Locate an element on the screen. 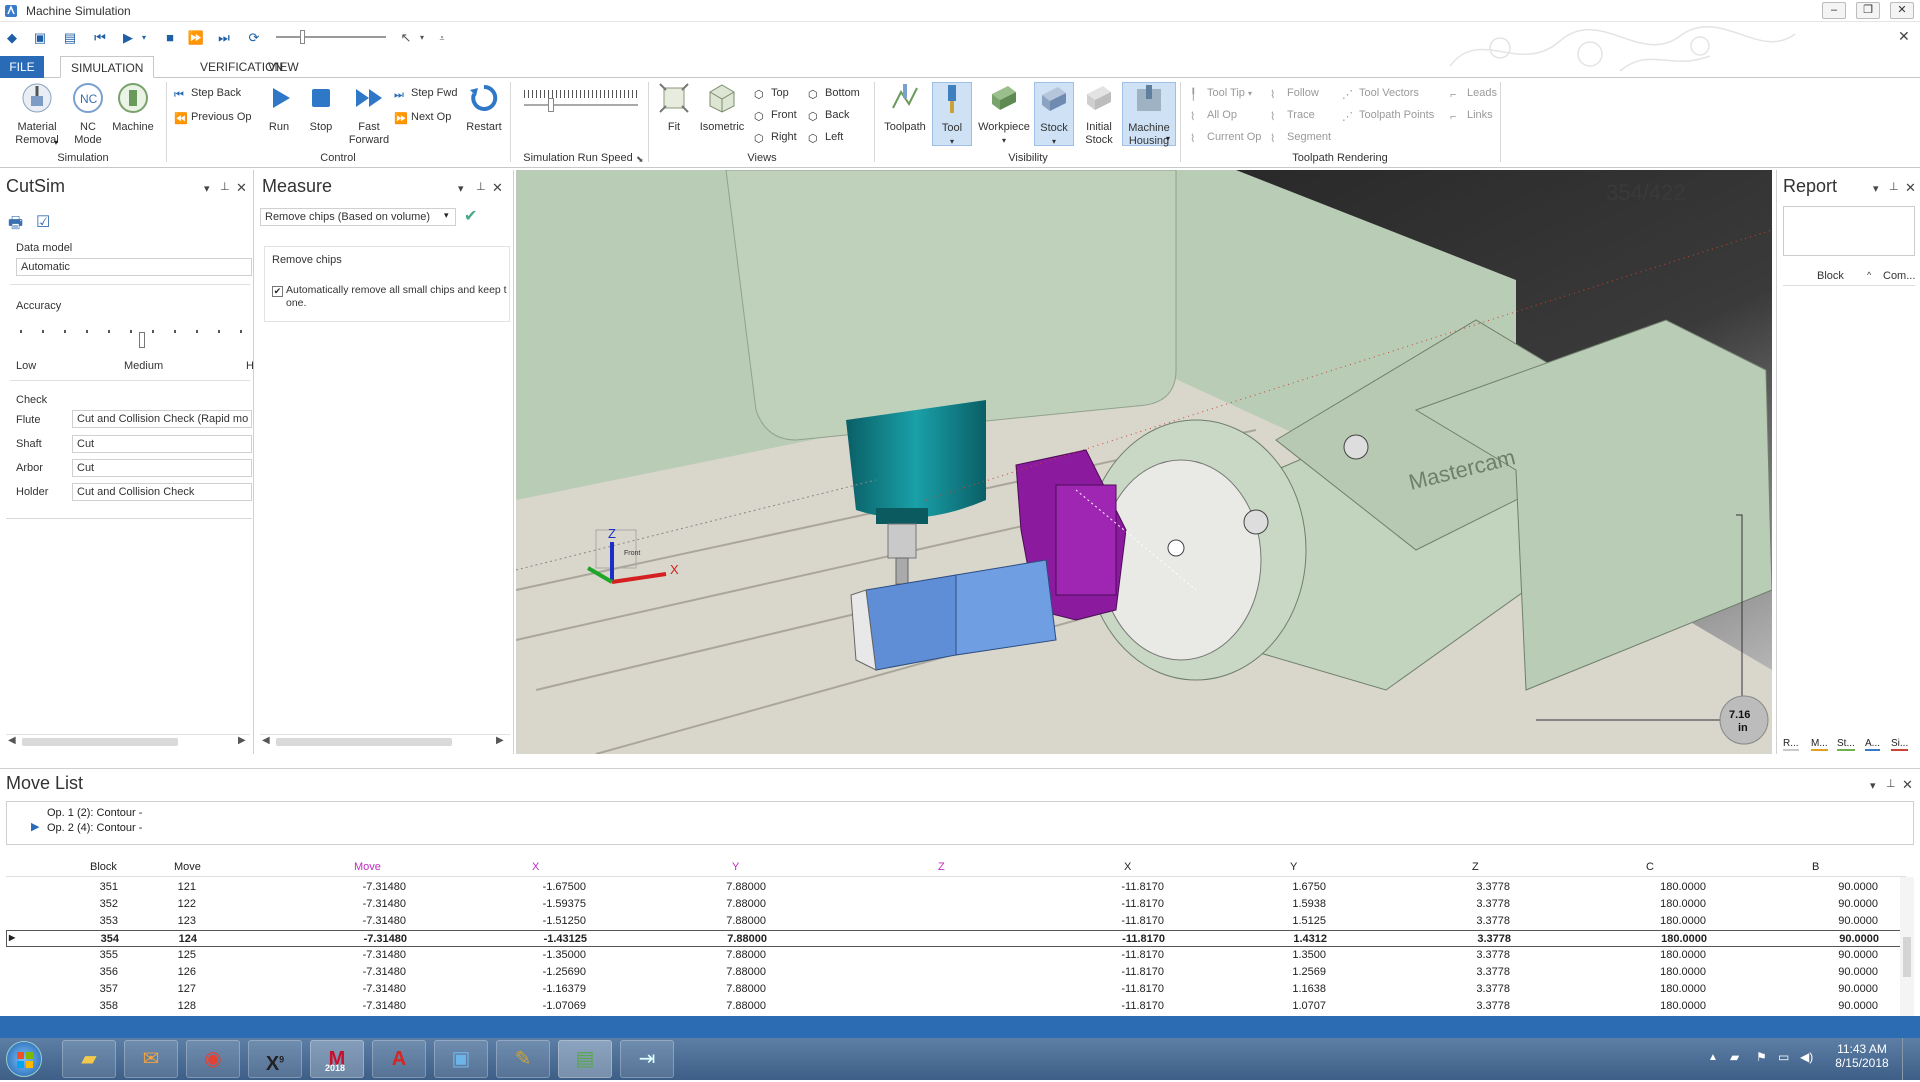 This screenshot has height=1082, width=1920. scroll-left-icon: ◀ is located at coordinates (12, 740).